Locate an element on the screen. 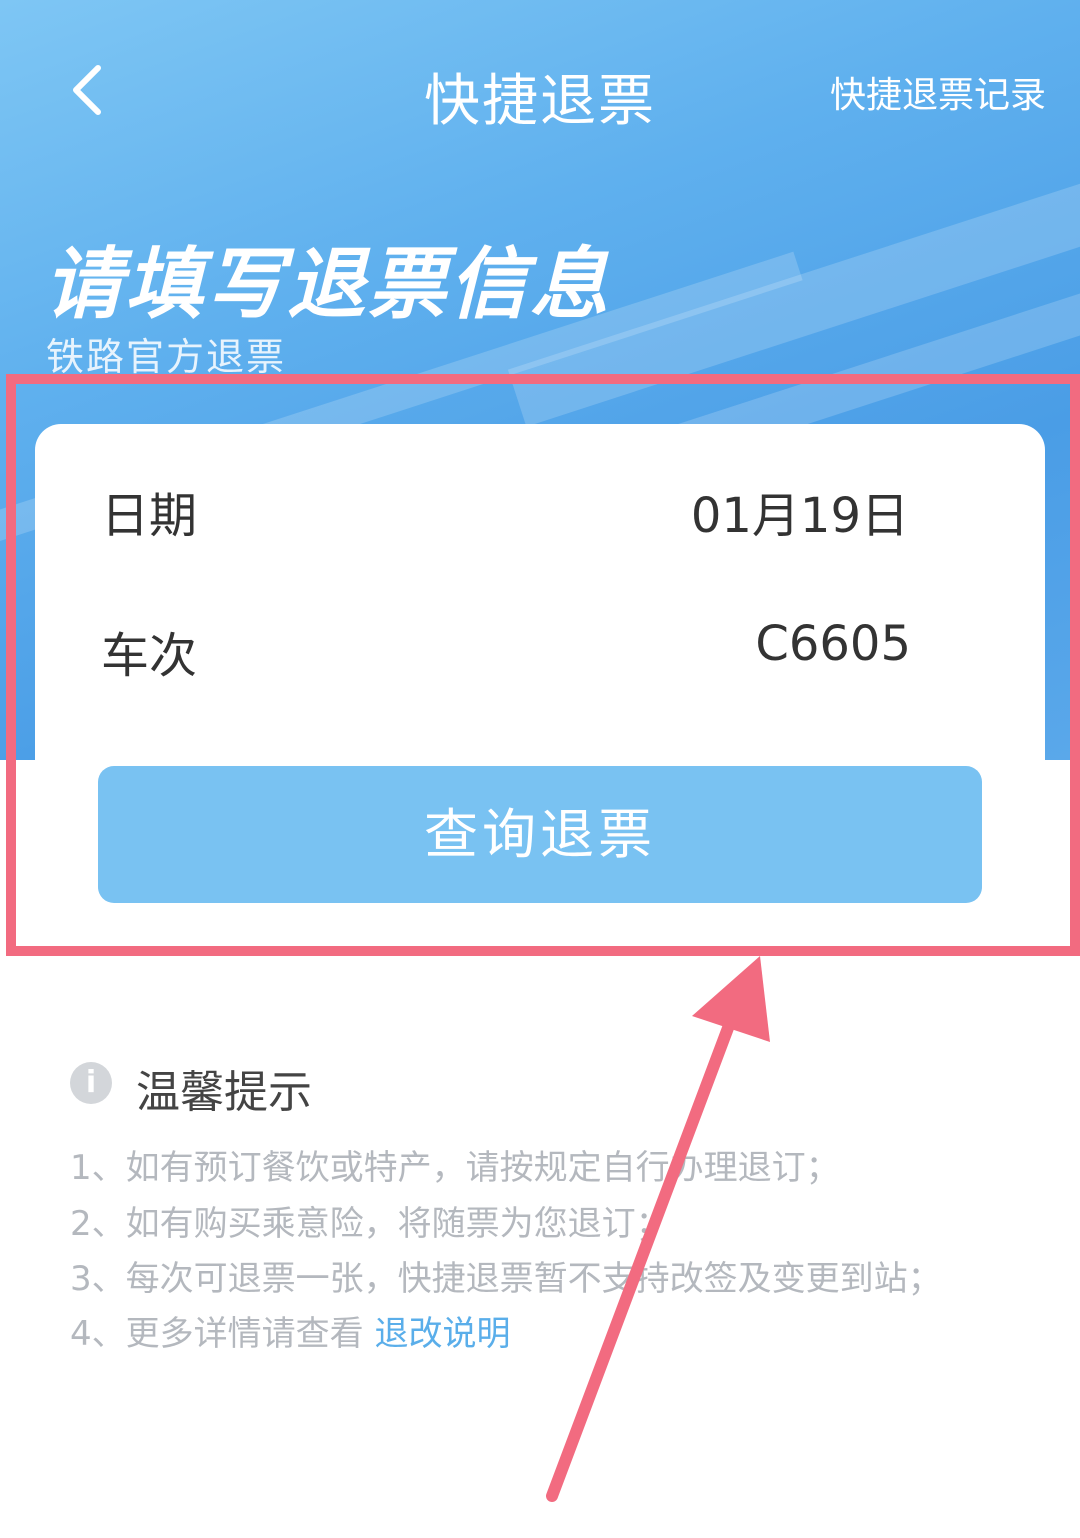  top-navigation-bar: 快捷退票 快捷退票记录 is located at coordinates (540, 90).